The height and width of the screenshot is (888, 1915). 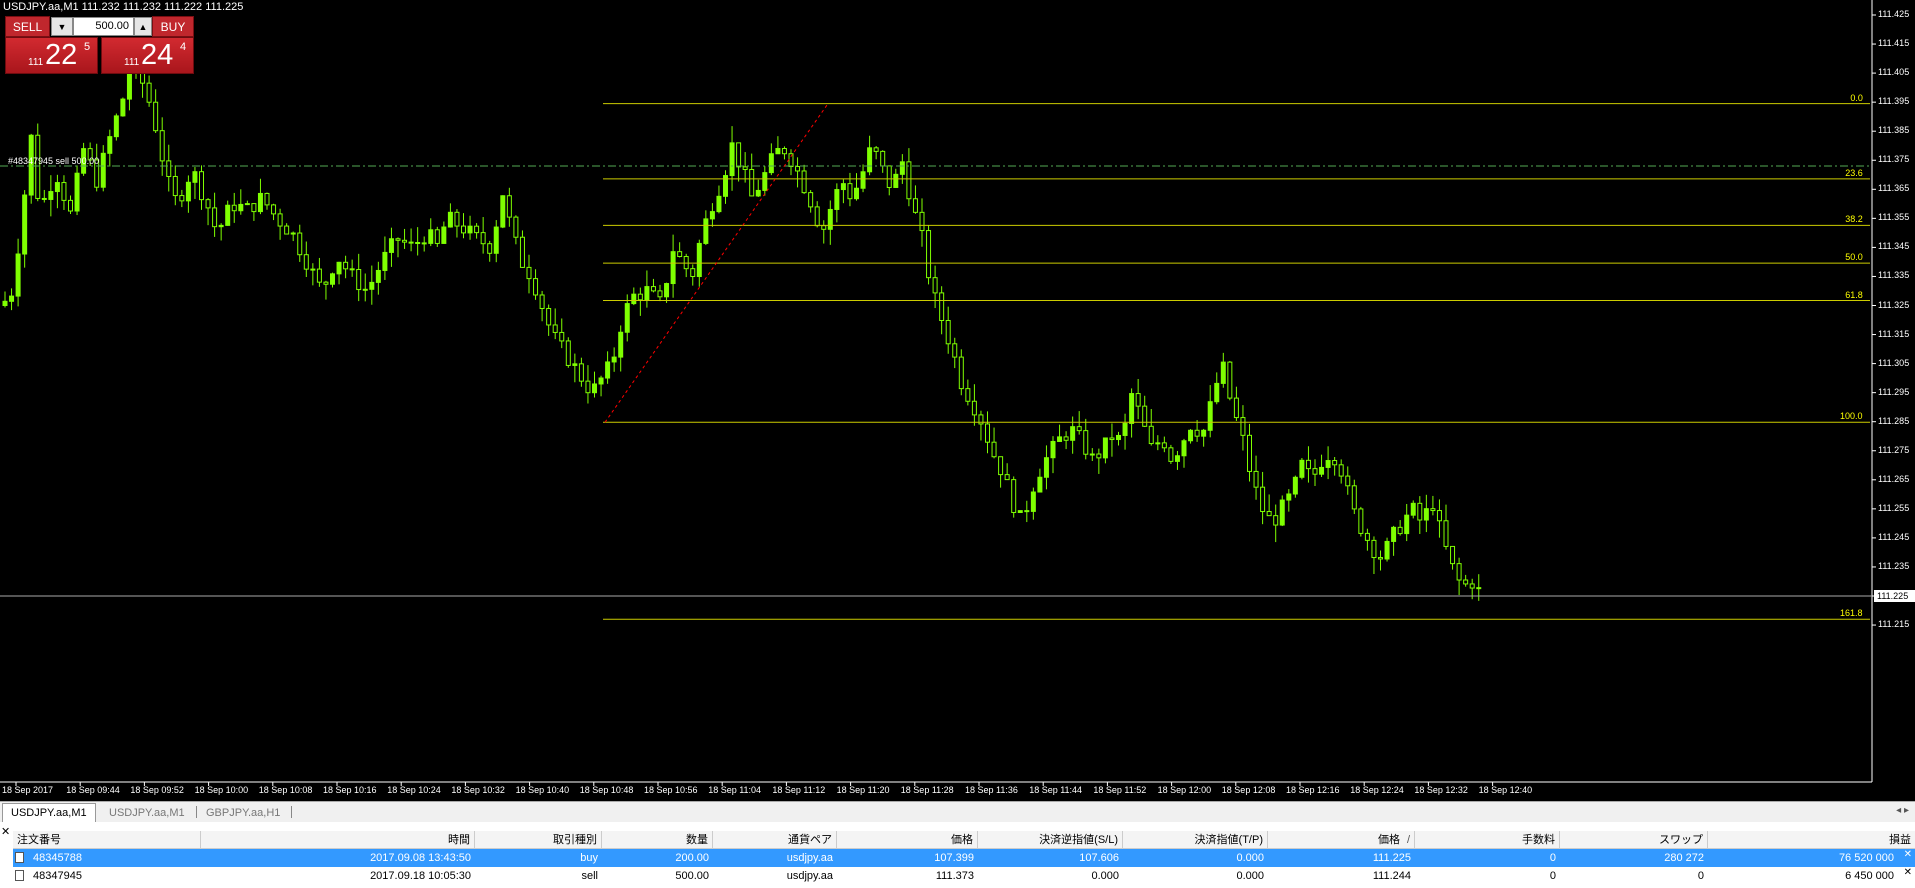 I want to click on tab-scroll-arrows: ◂ ▸, so click(x=1902, y=810).